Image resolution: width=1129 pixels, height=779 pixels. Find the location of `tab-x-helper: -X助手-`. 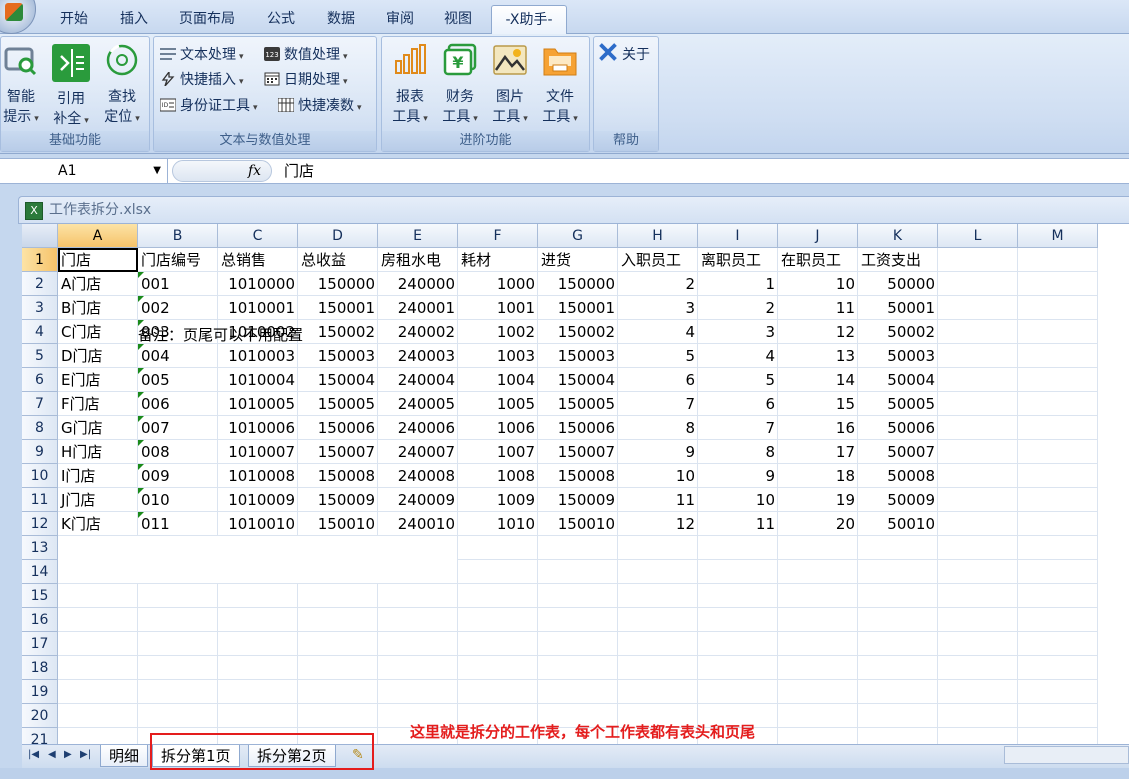

tab-x-helper: -X助手- is located at coordinates (529, 20).